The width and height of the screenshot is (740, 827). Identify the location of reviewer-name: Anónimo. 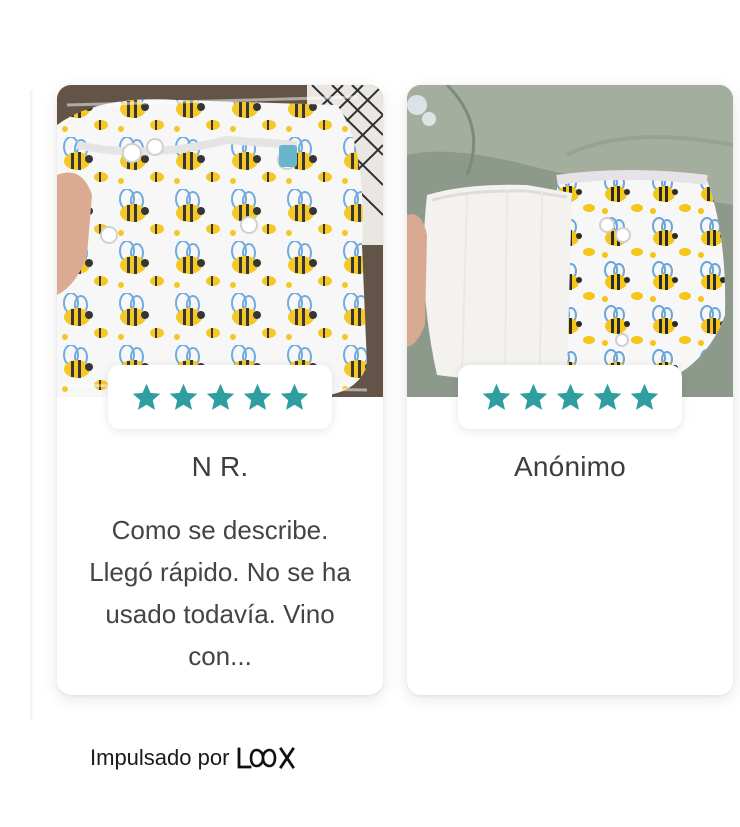
(570, 466).